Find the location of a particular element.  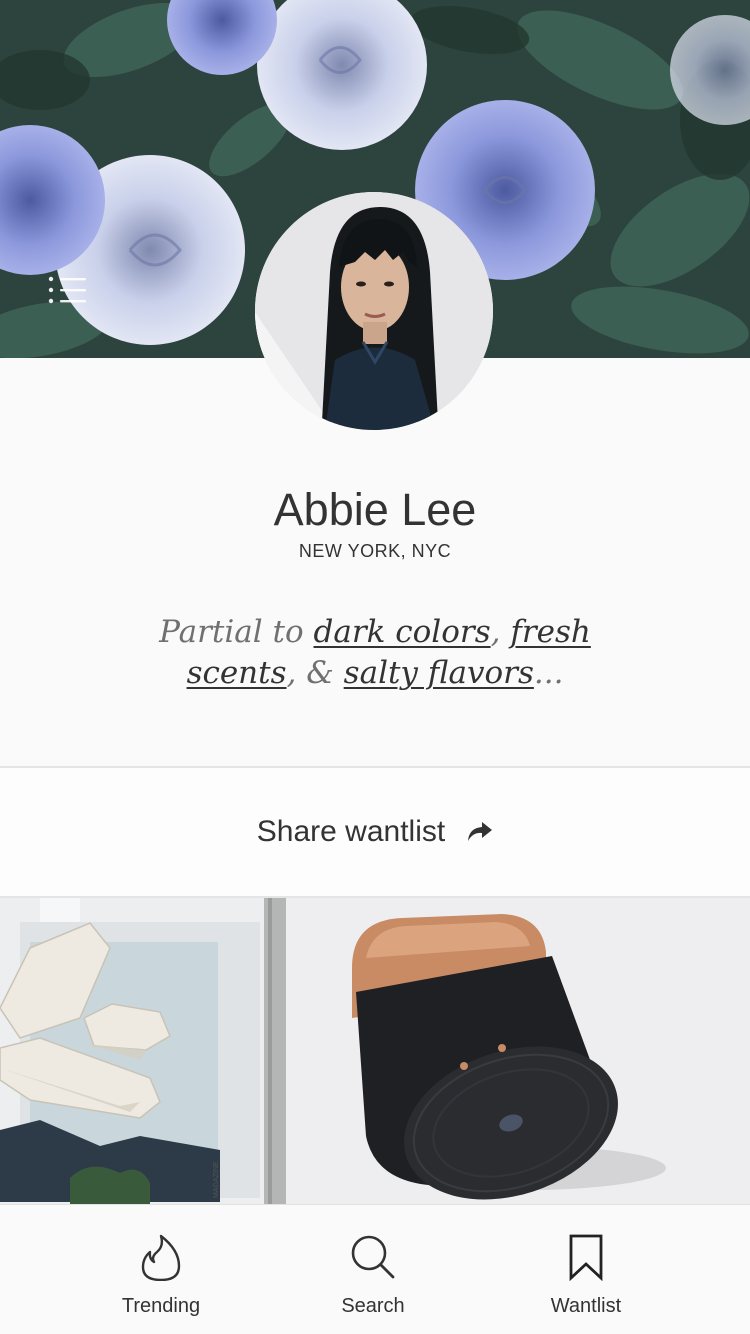

tab-bar: Trending Search Wantlist is located at coordinates (375, 1269).